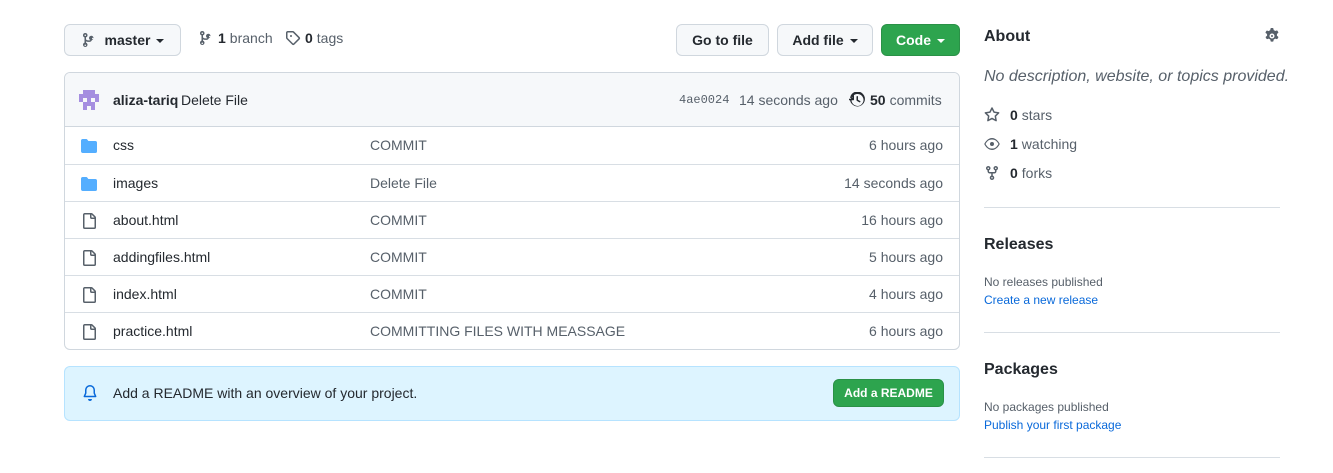  Describe the element at coordinates (992, 114) in the screenshot. I see `star-icon` at that location.